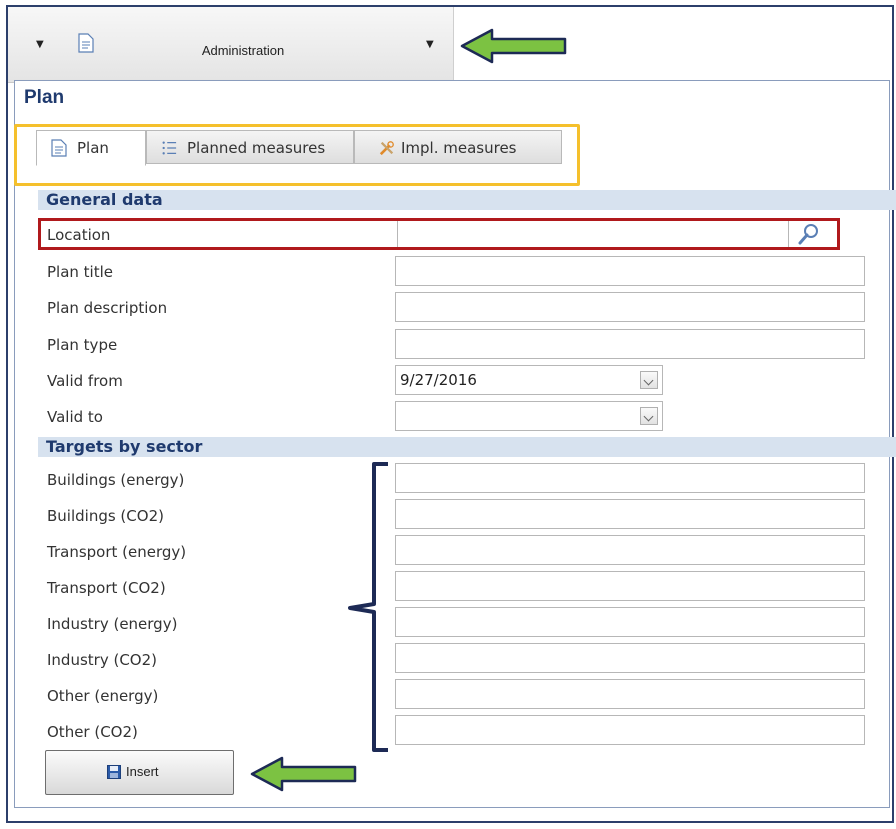 Image resolution: width=896 pixels, height=829 pixels. Describe the element at coordinates (630, 271) in the screenshot. I see `plan-title-input` at that location.